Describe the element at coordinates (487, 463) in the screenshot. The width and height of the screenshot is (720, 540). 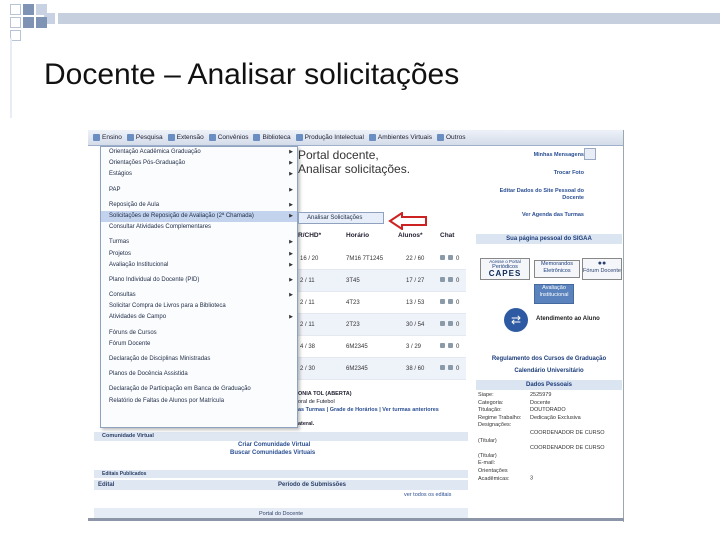
I see `dados-key: E-mail:` at that location.